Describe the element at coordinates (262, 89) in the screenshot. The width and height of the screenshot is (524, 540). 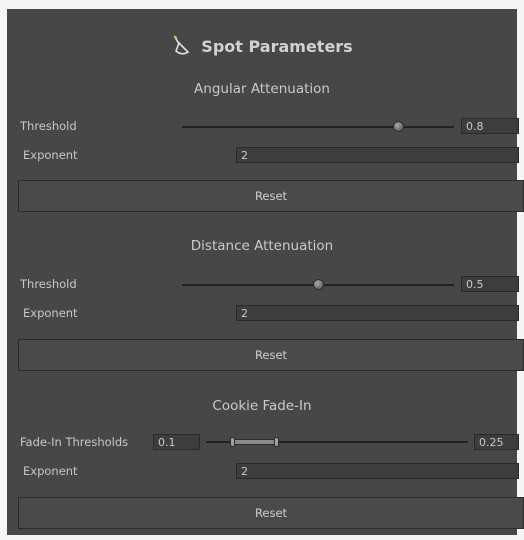
I see `angular-attenuation-header: Angular Attenuation` at that location.